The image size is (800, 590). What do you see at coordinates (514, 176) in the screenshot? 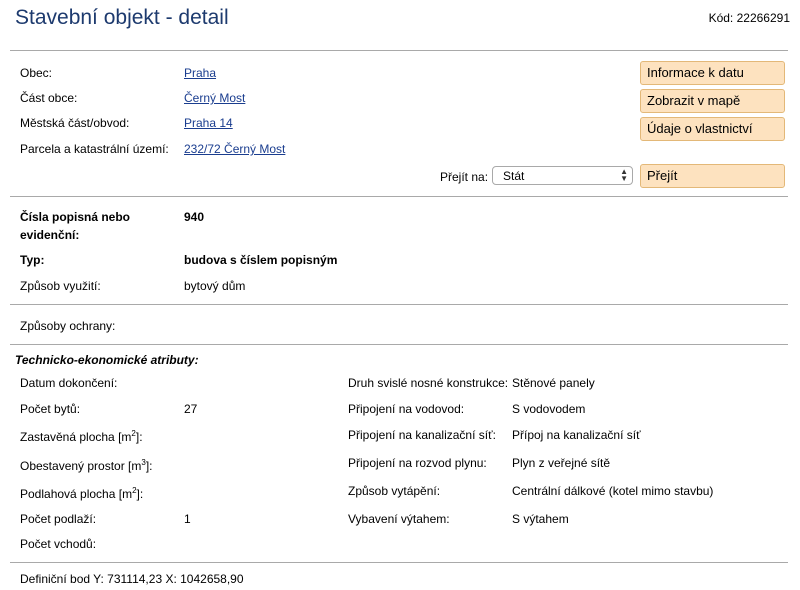
I see `goto-selected-value: Stát` at bounding box center [514, 176].